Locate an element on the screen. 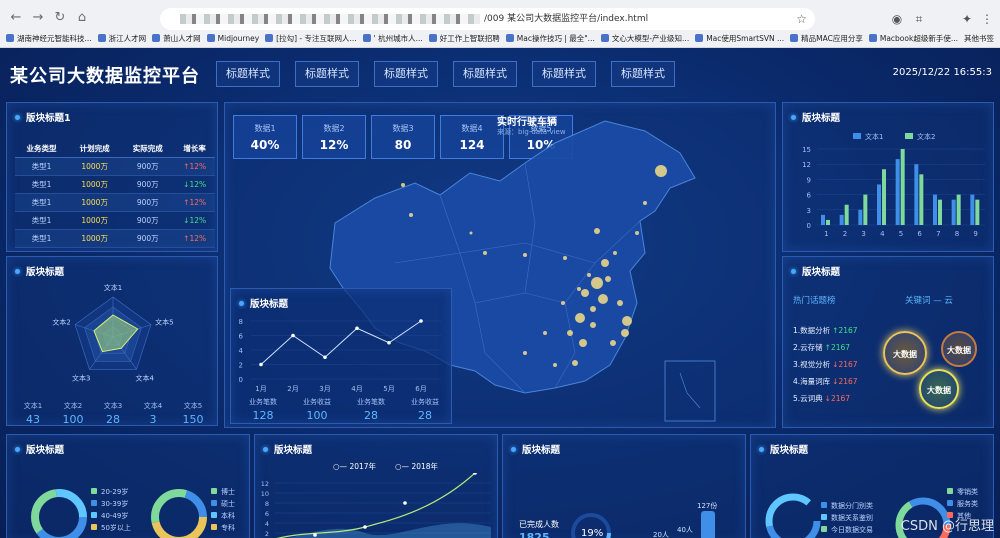  tab-1: 标题样式 is located at coordinates (248, 74).